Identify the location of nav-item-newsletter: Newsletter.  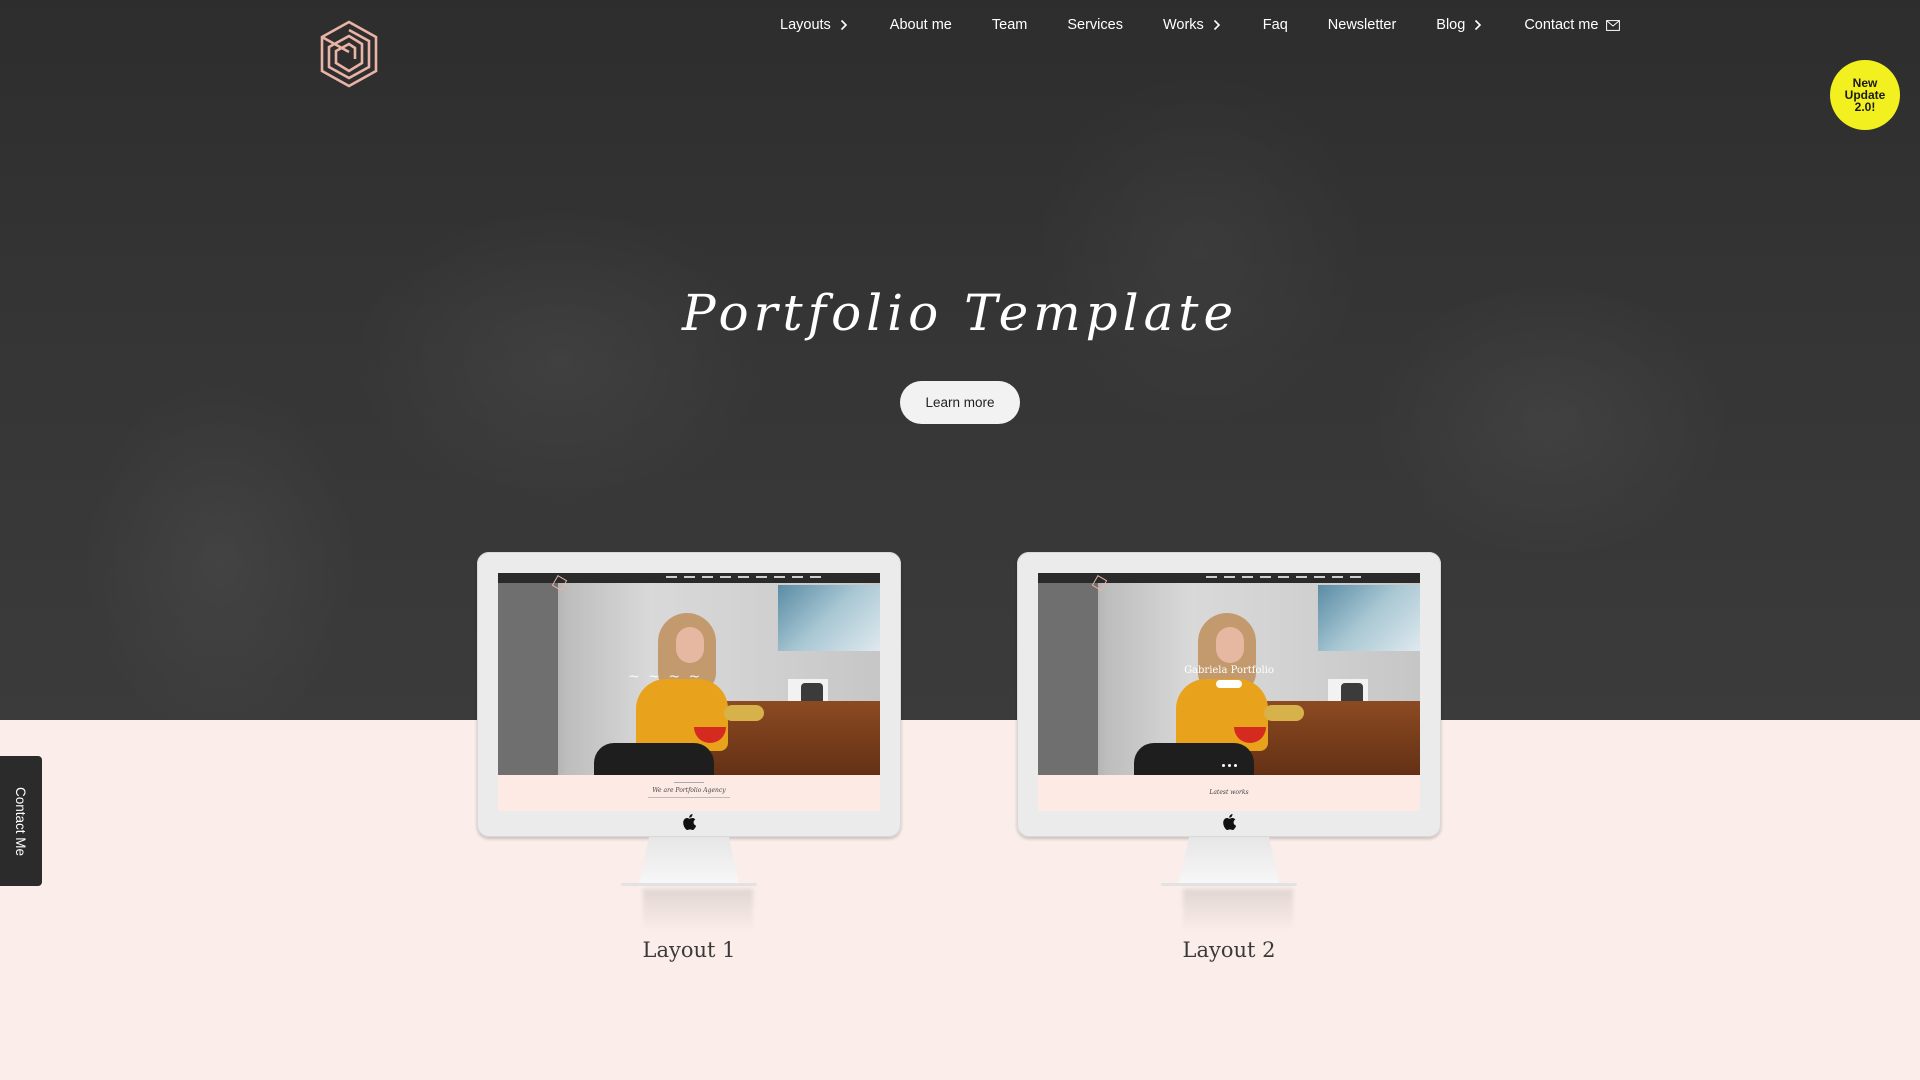
(1362, 25).